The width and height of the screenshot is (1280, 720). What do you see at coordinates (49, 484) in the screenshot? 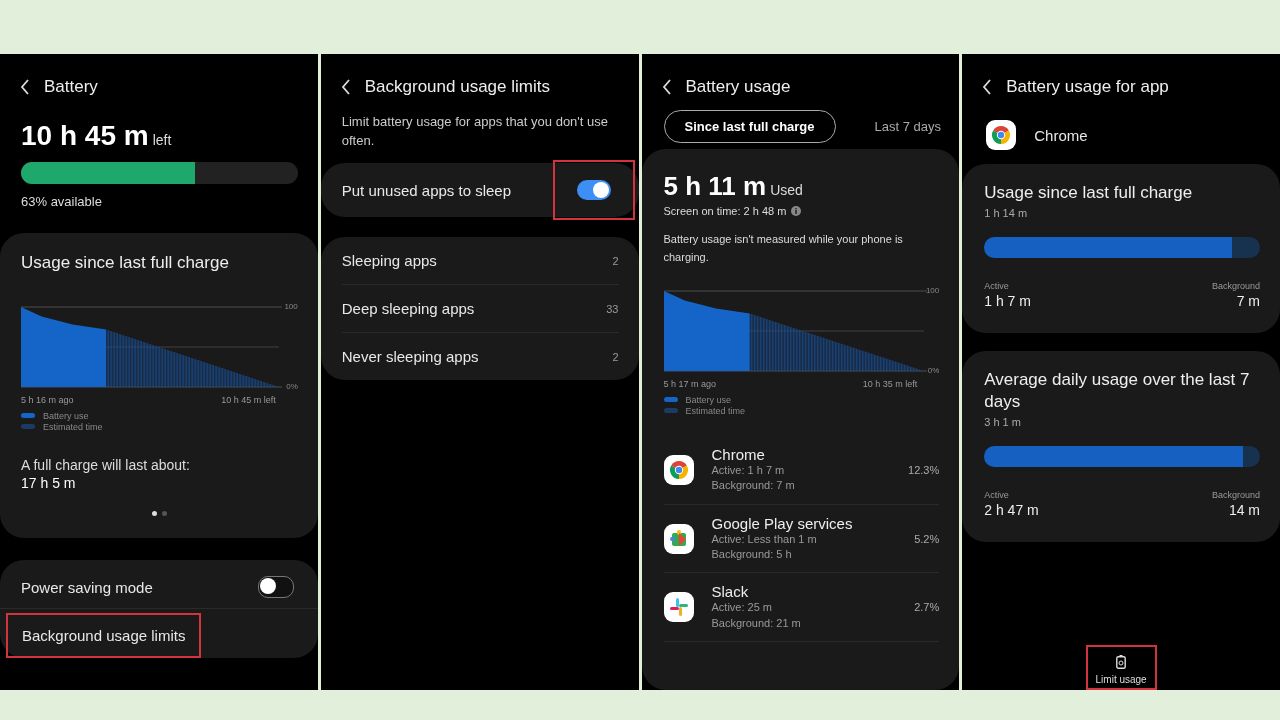
I see `full-charge-value: 17 h 5 m` at bounding box center [49, 484].